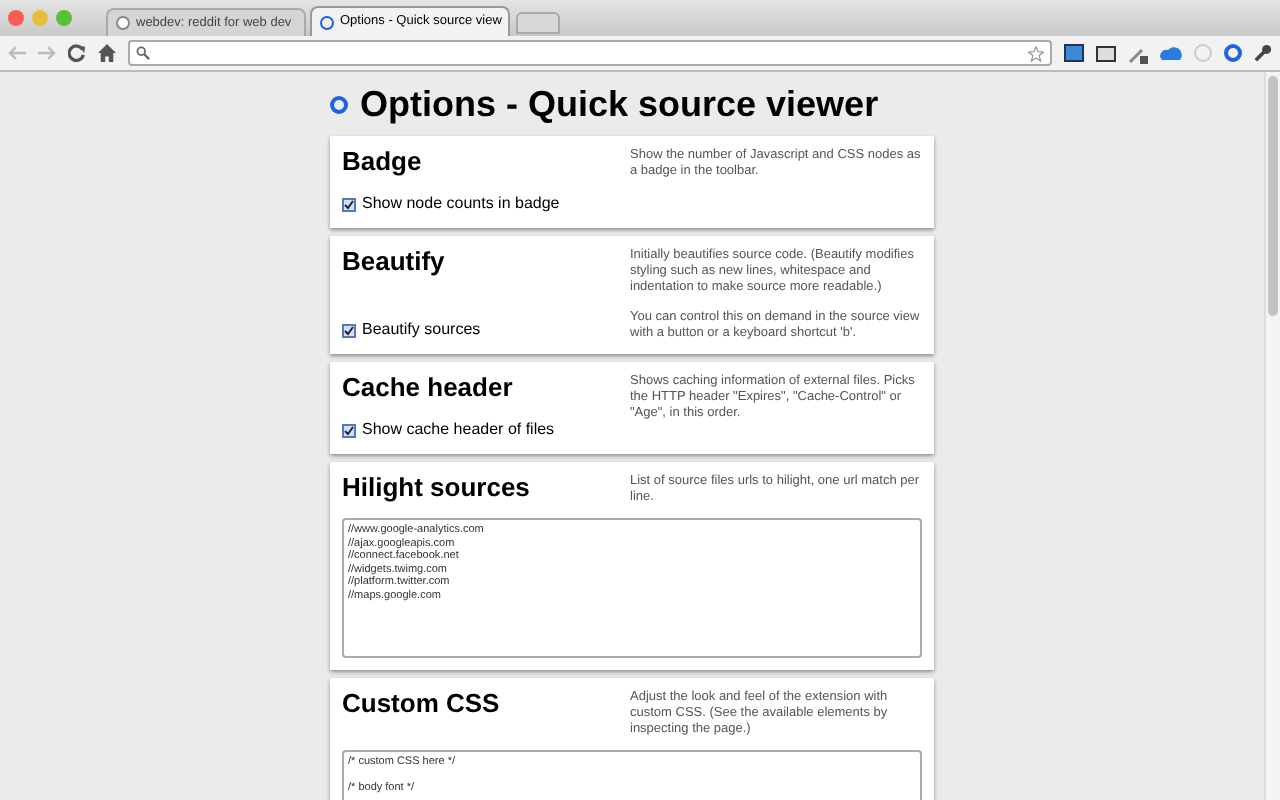 This screenshot has width=1280, height=800. What do you see at coordinates (77, 53) in the screenshot?
I see `reload-icon` at bounding box center [77, 53].